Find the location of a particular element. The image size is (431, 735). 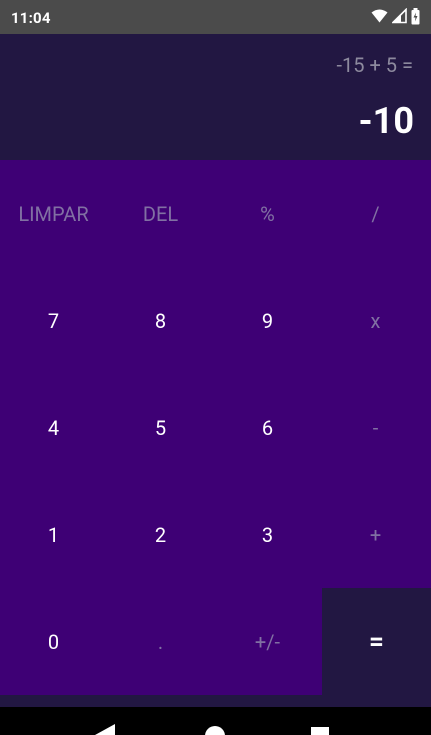

minus-button: - is located at coordinates (375, 427).